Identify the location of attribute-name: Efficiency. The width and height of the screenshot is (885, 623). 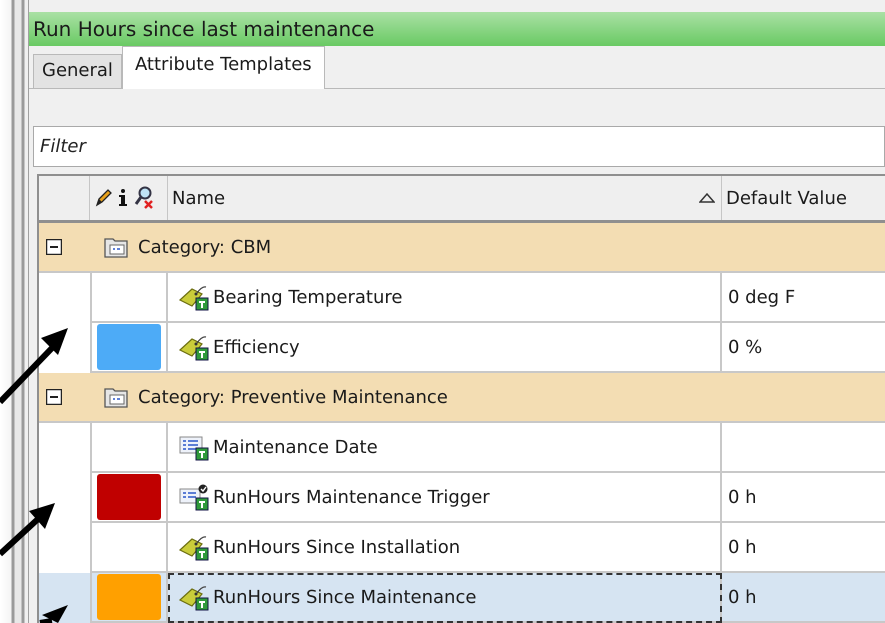
(256, 347).